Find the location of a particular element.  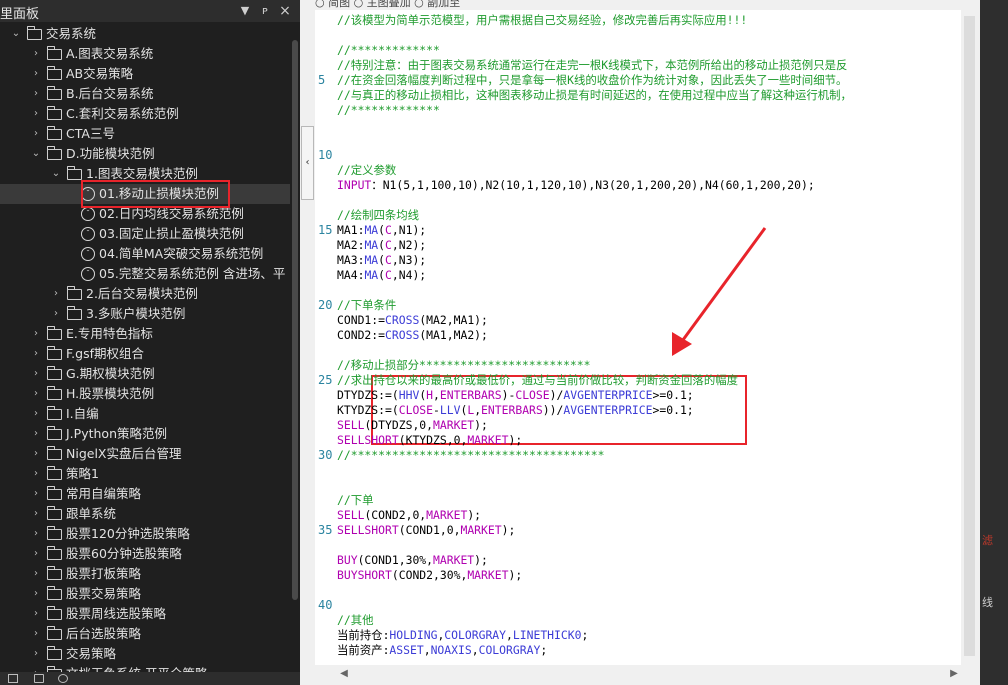

tree-item: › 交易策略 is located at coordinates (145, 654).